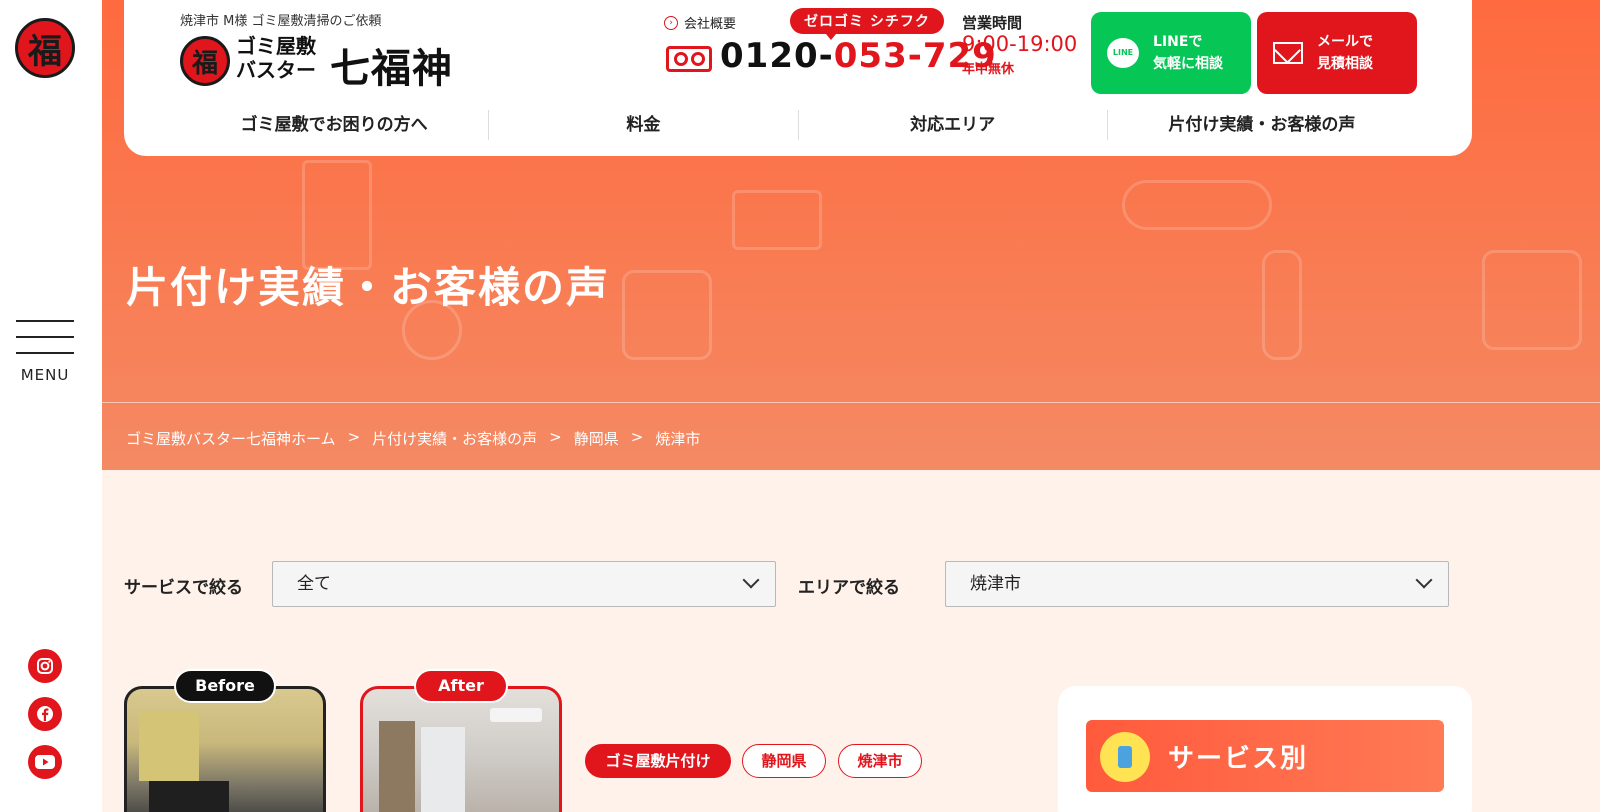 The height and width of the screenshot is (812, 1600). Describe the element at coordinates (851, 402) in the screenshot. I see `hero-divider` at that location.